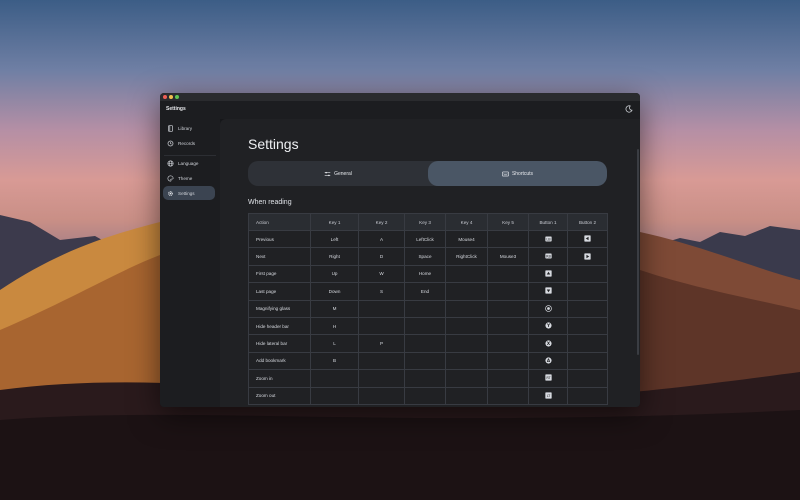 The height and width of the screenshot is (500, 800). Describe the element at coordinates (177, 97) in the screenshot. I see `zoom-window-button` at that location.